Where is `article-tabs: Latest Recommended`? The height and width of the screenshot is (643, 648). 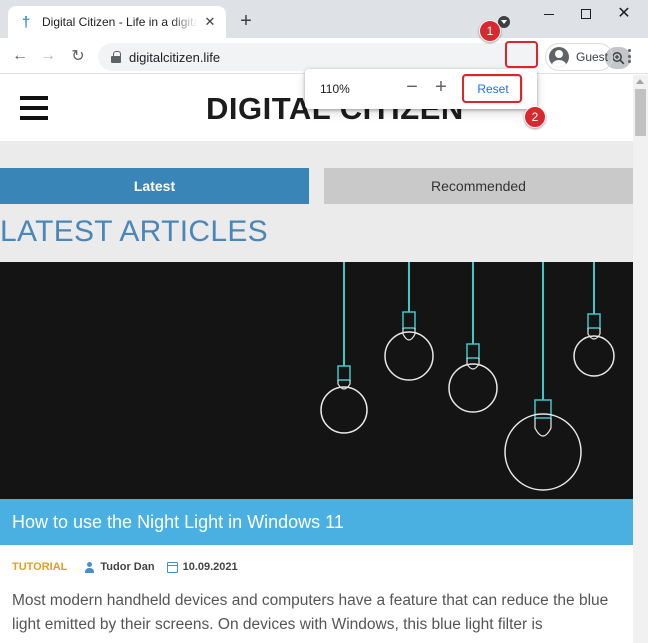 article-tabs: Latest Recommended is located at coordinates (316, 186).